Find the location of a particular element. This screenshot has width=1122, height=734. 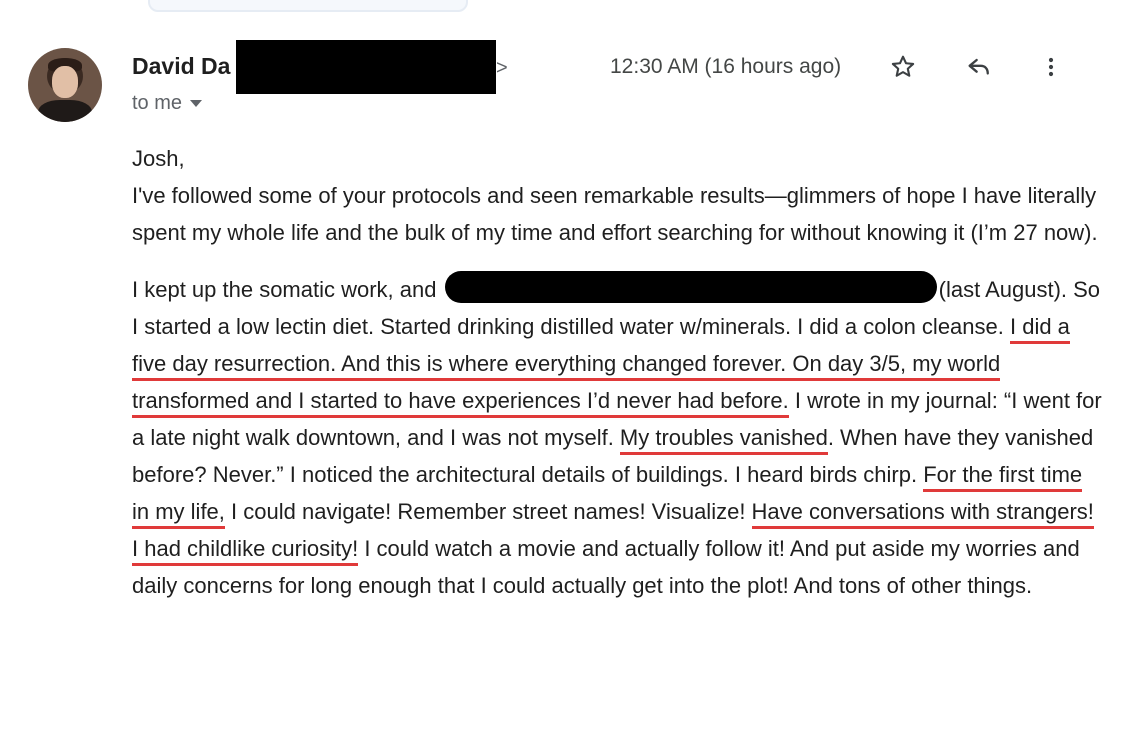

underlined-text: My troubles vanished is located at coordinates (723, 440).